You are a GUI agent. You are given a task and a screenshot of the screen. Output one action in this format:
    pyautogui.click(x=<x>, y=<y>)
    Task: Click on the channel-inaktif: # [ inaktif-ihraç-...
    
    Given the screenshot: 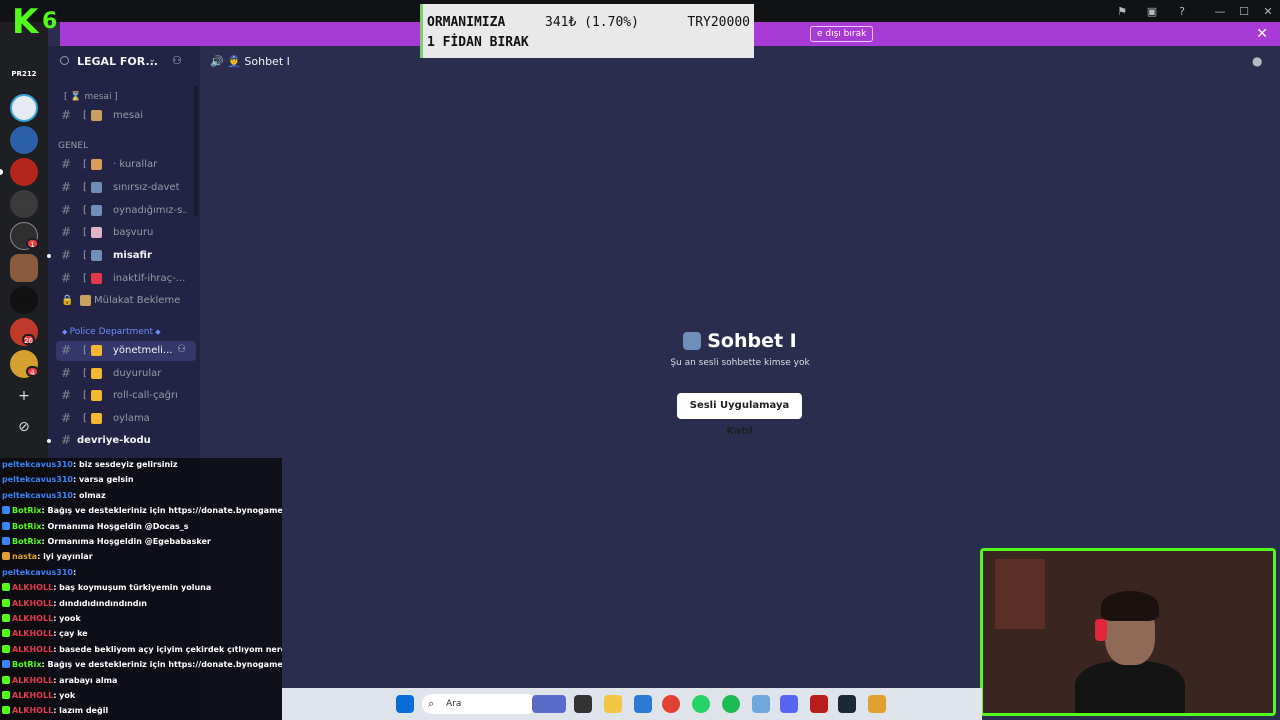 What is the action you would take?
    pyautogui.click(x=126, y=279)
    